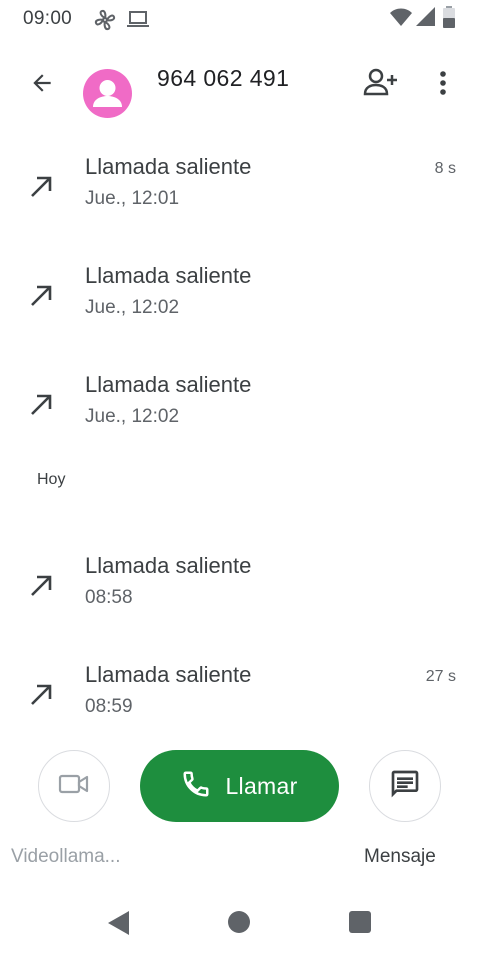 Image resolution: width=480 pixels, height=960 pixels. I want to click on avatar, so click(107, 93).